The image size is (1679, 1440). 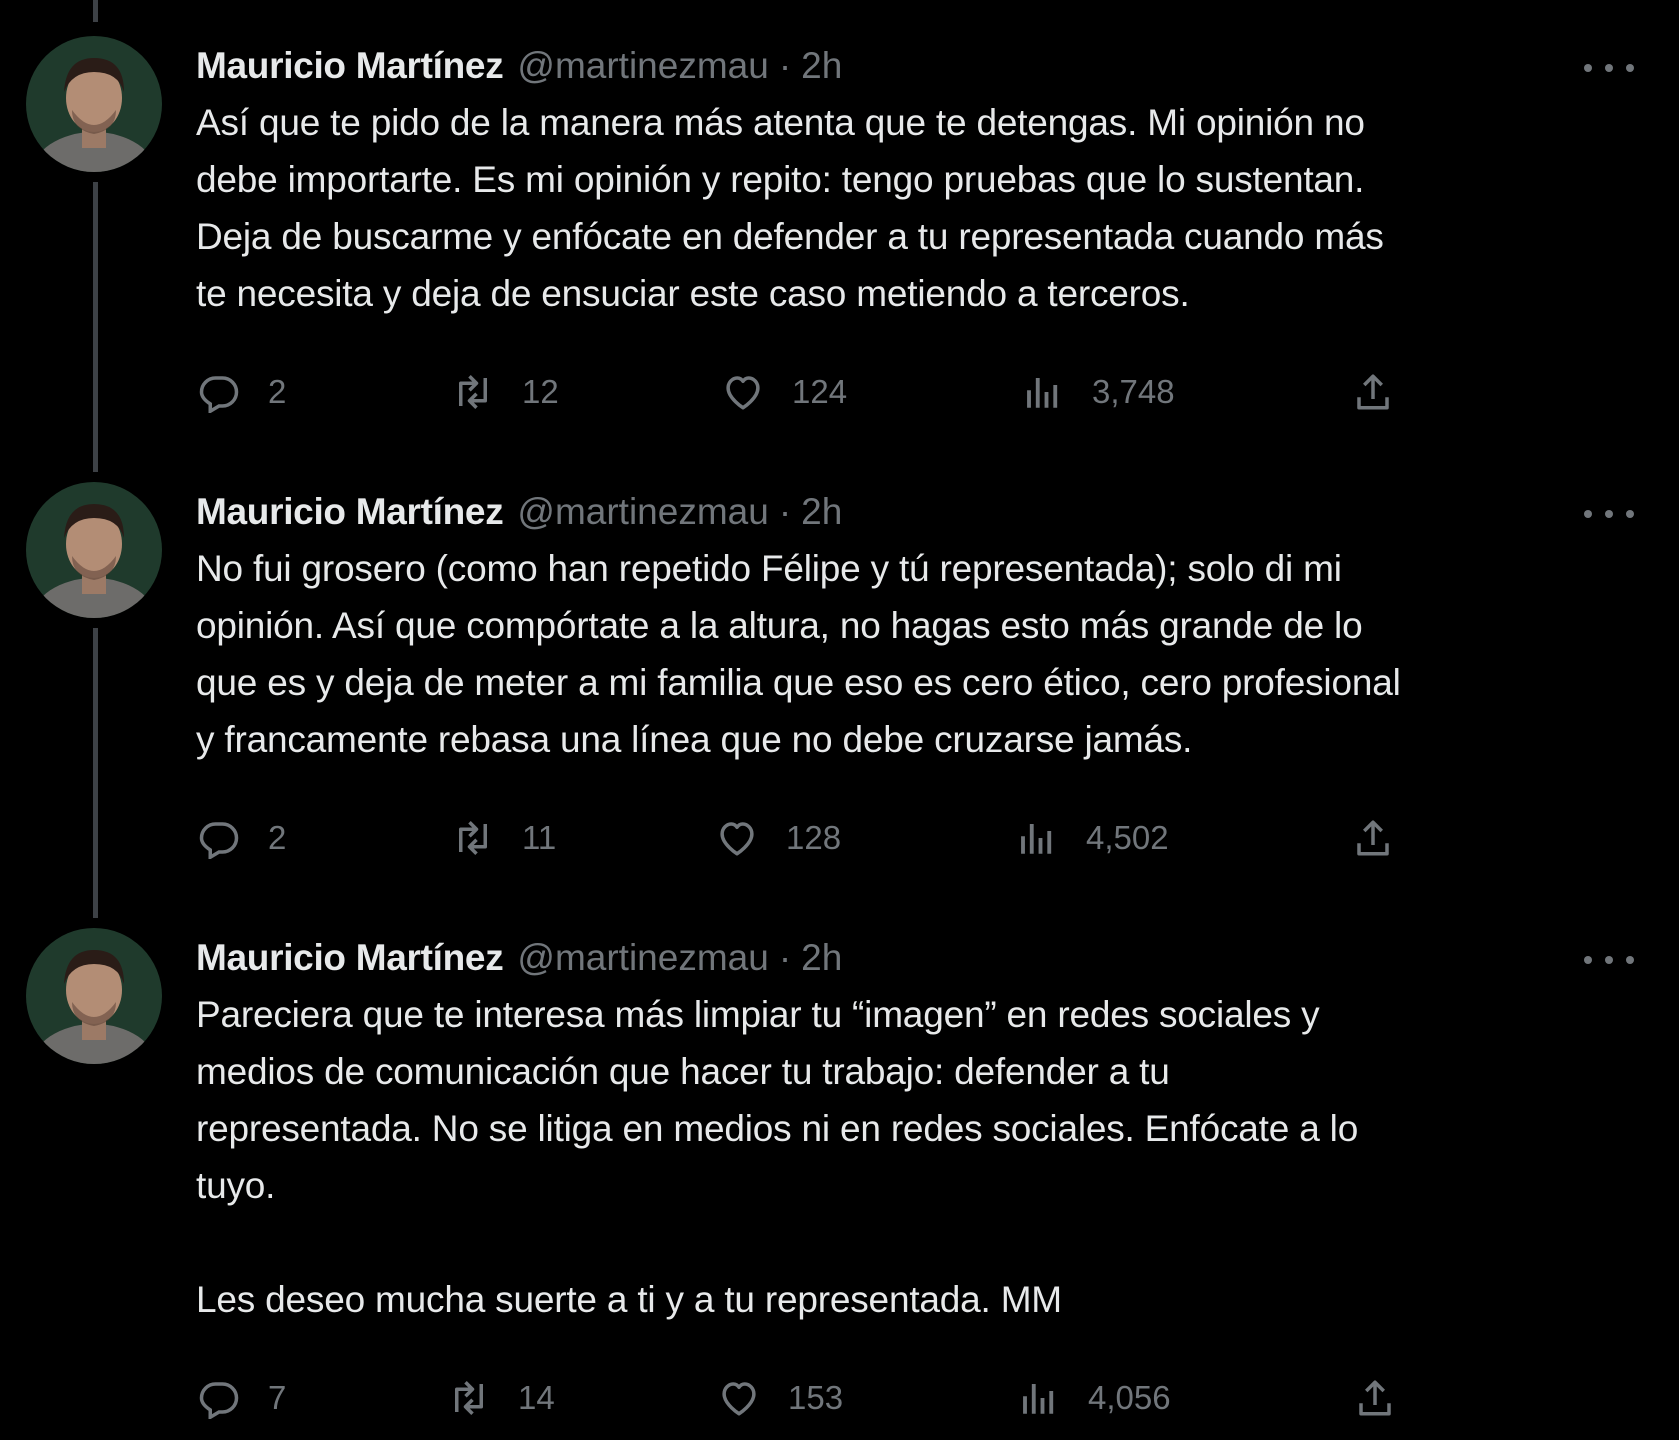 I want to click on reply-count: 7, so click(x=277, y=1397).